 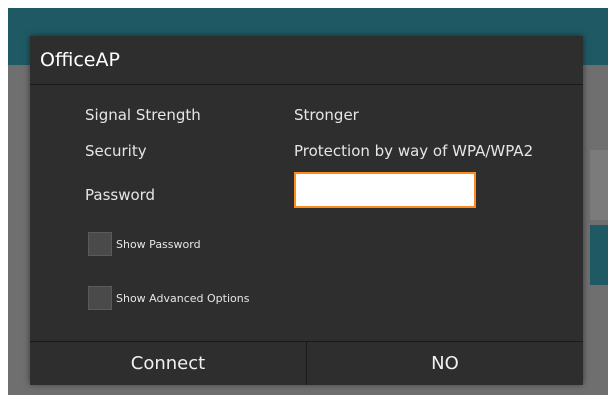 What do you see at coordinates (304, 4) in the screenshot?
I see `background-top-edge` at bounding box center [304, 4].